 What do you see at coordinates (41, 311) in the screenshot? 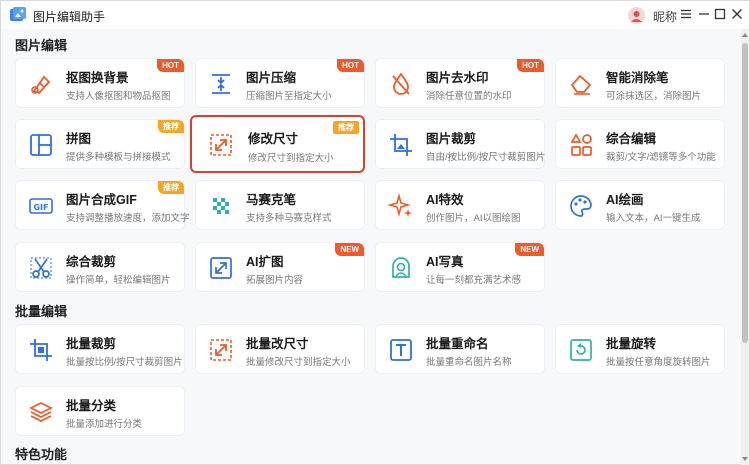
I see `section-title-batch-edit: 批量编辑` at bounding box center [41, 311].